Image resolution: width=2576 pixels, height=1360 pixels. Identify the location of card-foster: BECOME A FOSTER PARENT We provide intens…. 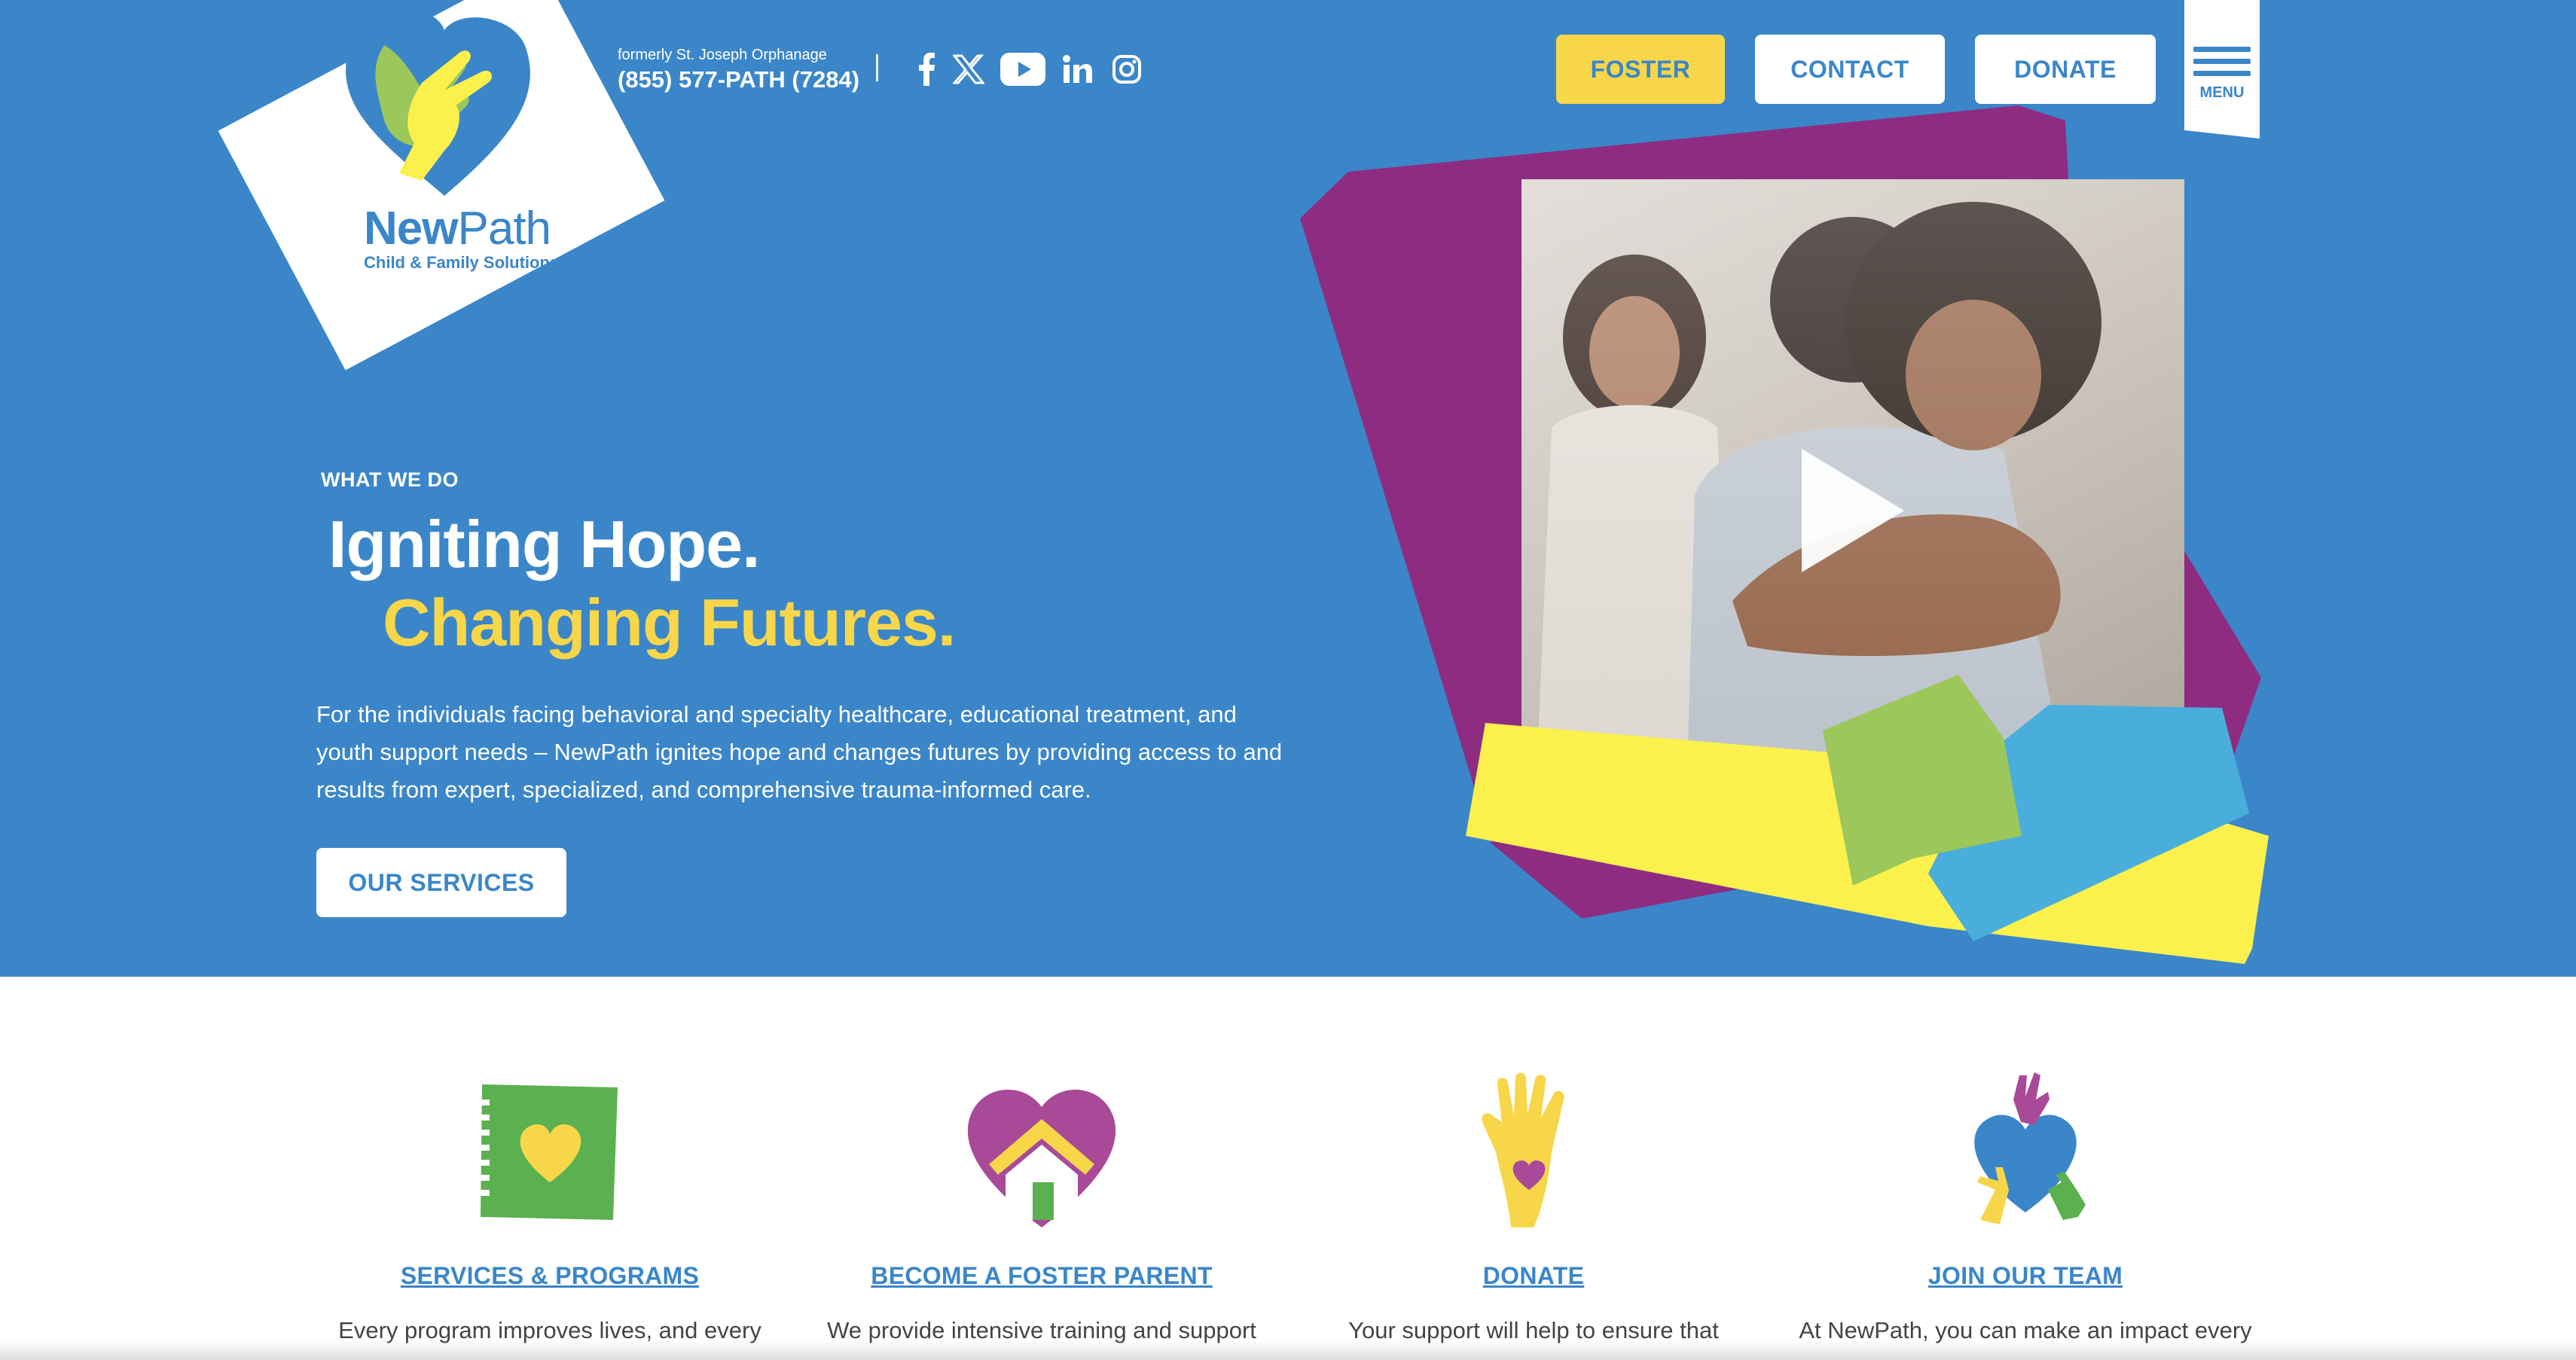
(1042, 1206).